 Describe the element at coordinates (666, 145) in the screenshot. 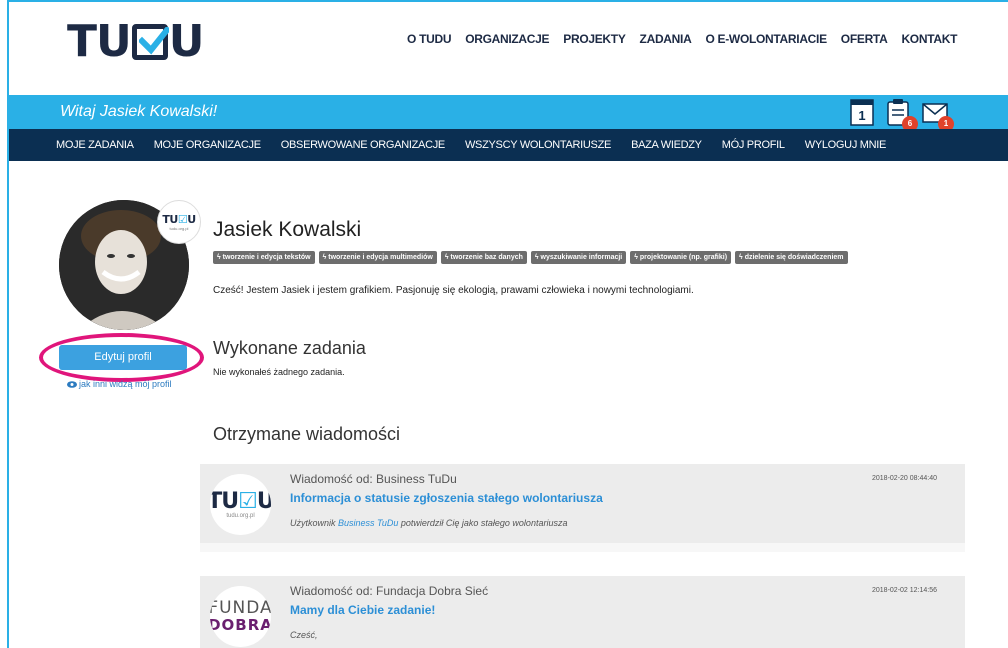

I see `nav-baza-wiedzy: BAZA WIEDZY` at that location.